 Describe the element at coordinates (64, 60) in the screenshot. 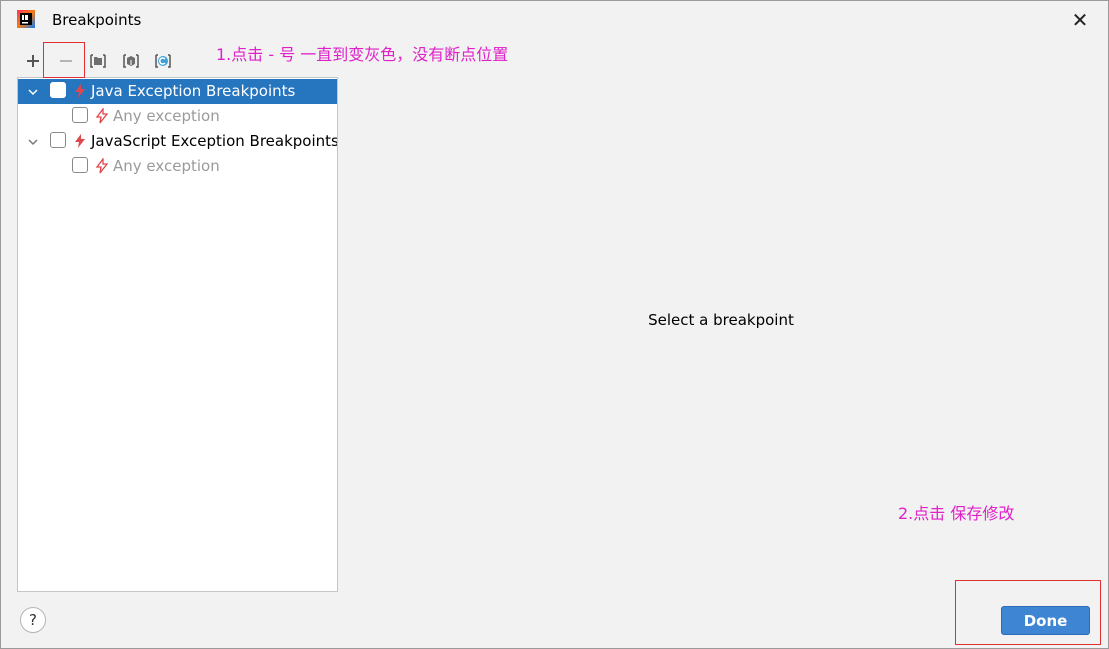

I see `remove-highlight-box` at that location.